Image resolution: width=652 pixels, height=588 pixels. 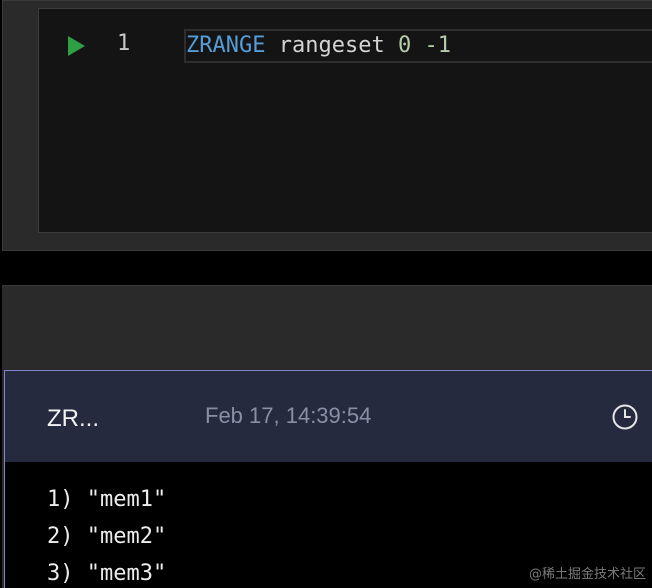 What do you see at coordinates (124, 43) in the screenshot?
I see `line-number: 1` at bounding box center [124, 43].